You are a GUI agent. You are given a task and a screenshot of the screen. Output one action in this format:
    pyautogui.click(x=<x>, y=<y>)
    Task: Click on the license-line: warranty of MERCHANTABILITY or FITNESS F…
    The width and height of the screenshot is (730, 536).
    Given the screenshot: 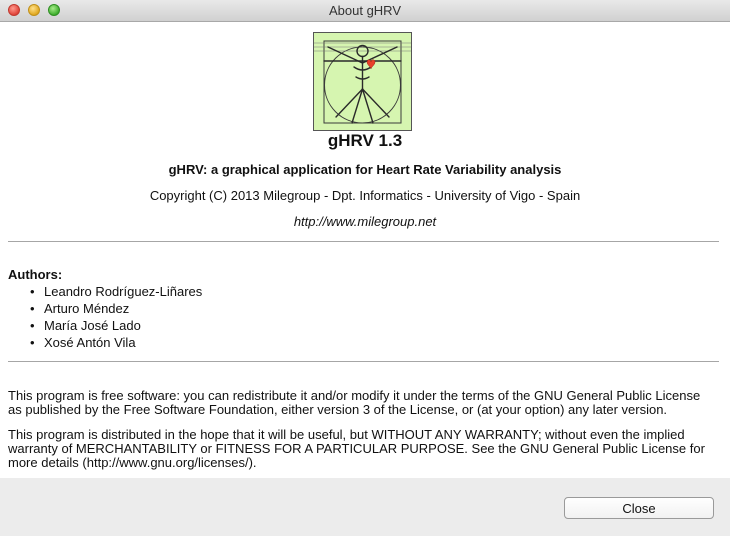 What is the action you would take?
    pyautogui.click(x=356, y=448)
    